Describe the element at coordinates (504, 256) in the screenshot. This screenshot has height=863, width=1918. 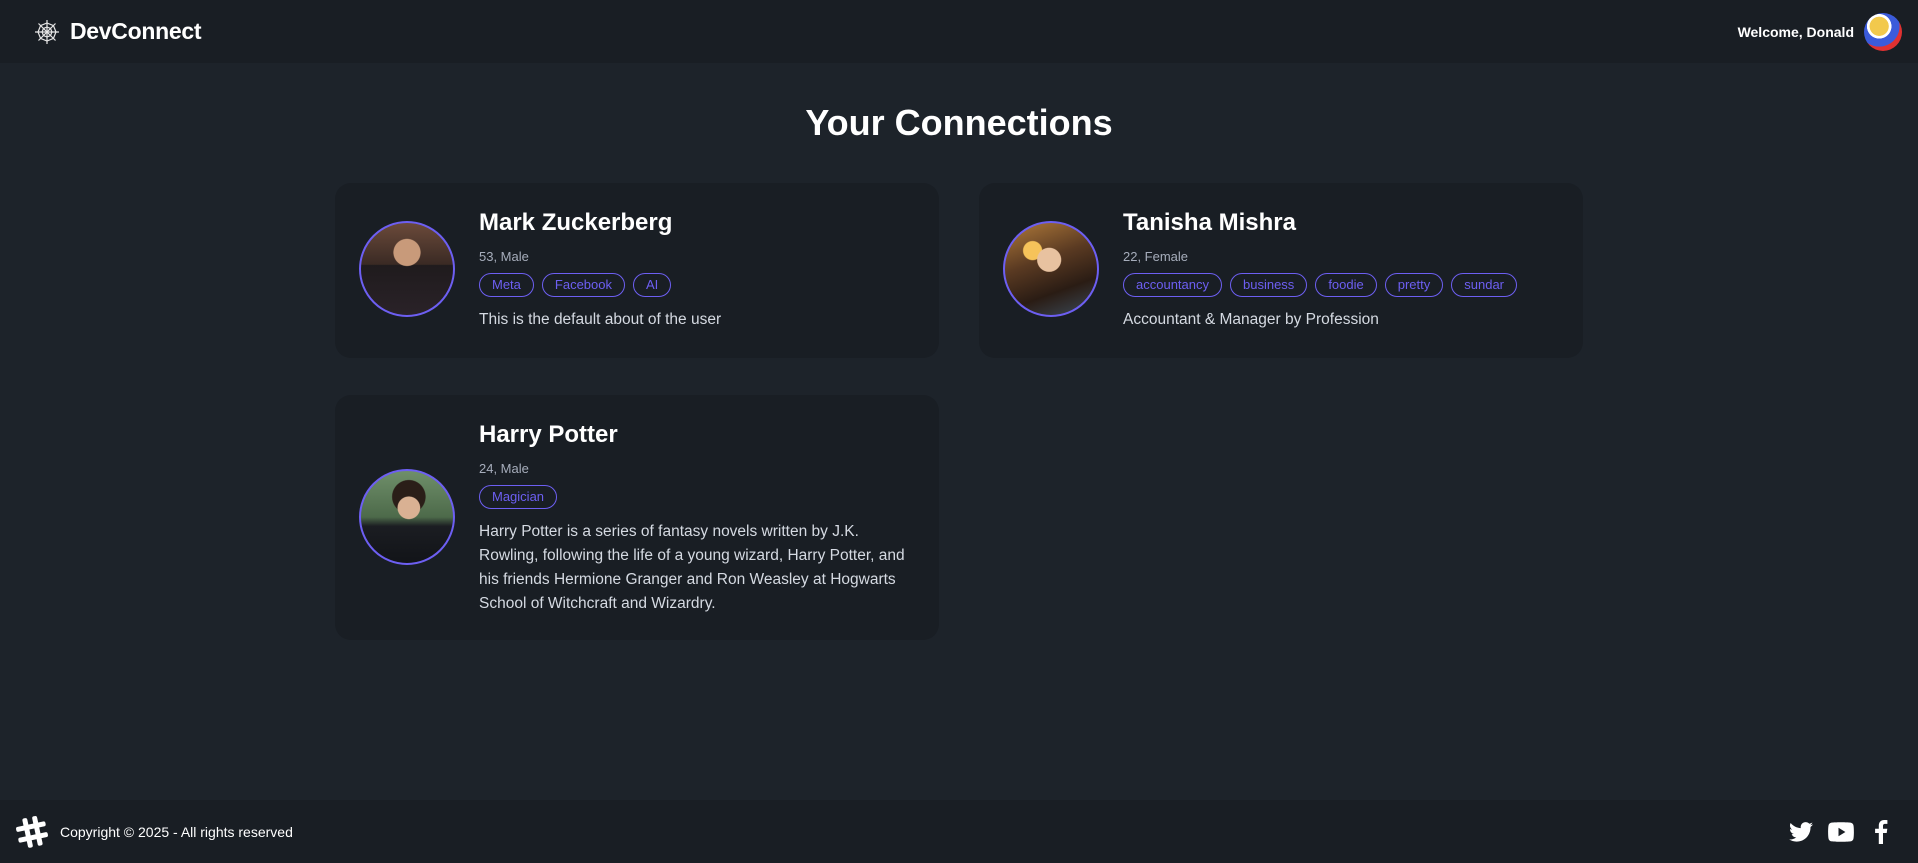
I see `connection-age-gender: 53, Male` at that location.